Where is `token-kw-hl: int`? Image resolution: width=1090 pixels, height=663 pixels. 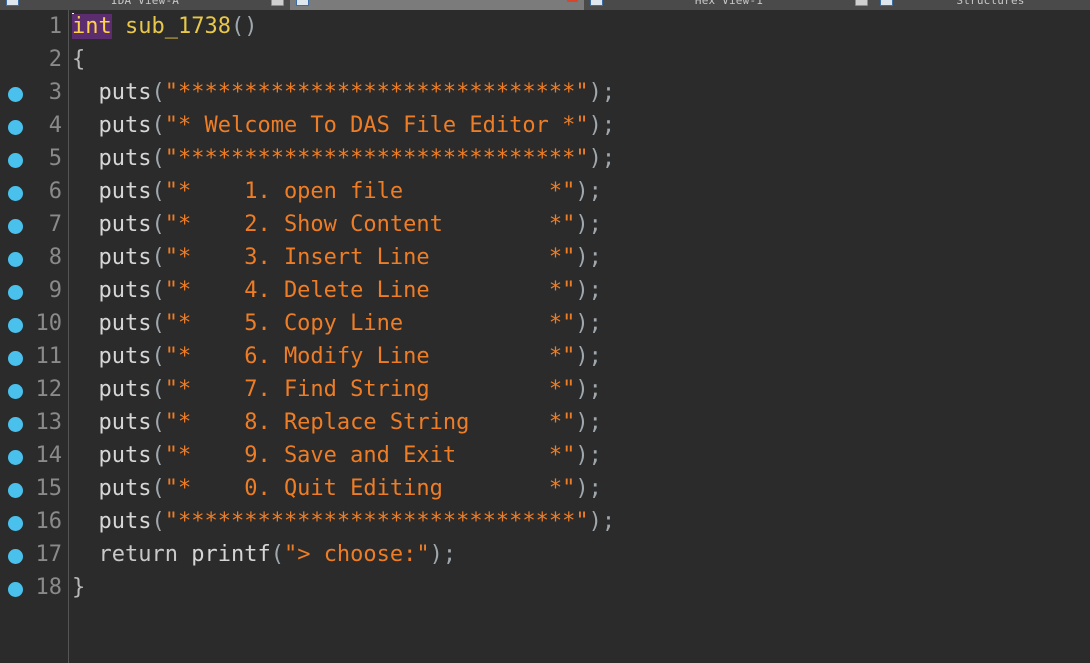
token-kw-hl: int is located at coordinates (92, 26).